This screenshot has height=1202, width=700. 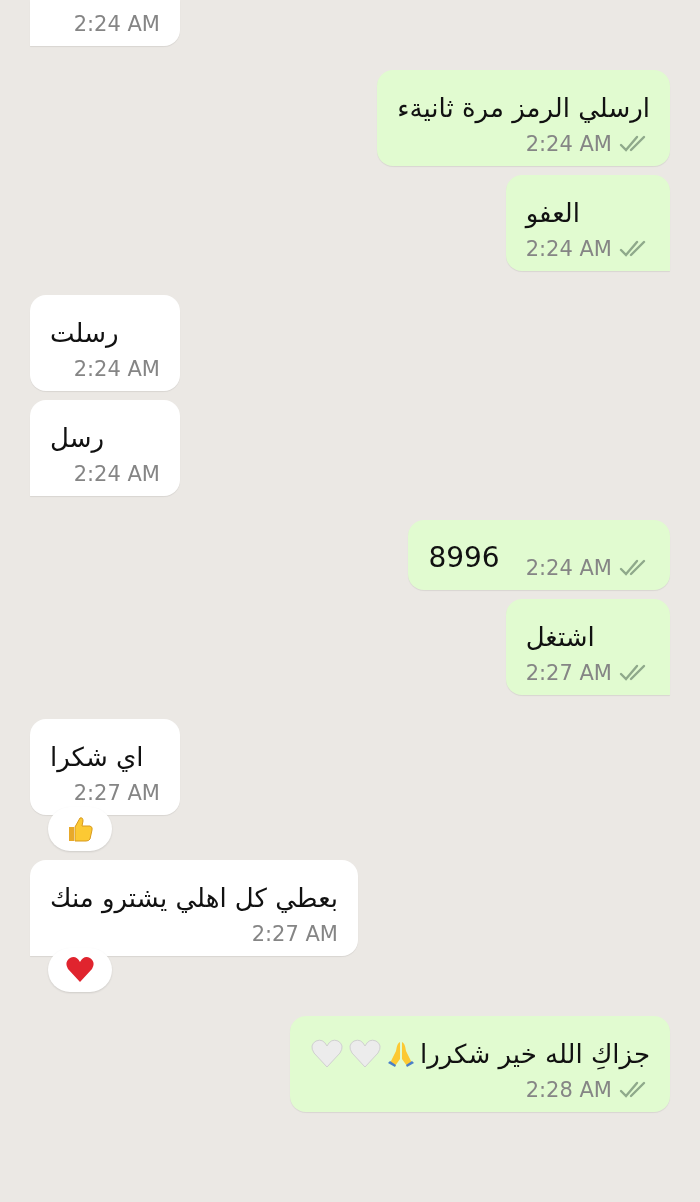 What do you see at coordinates (560, 637) in the screenshot?
I see `message-text: اشتغل` at bounding box center [560, 637].